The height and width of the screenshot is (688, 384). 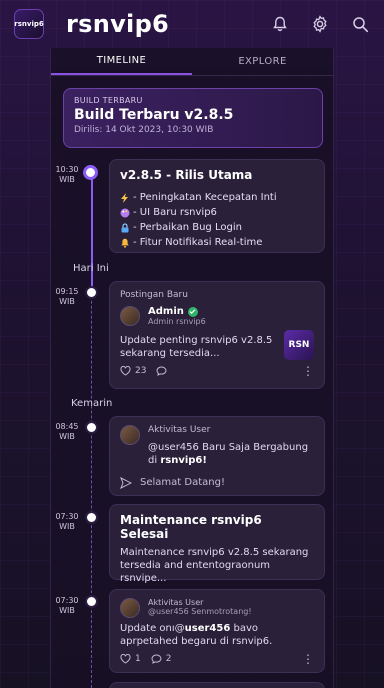 I want to click on timeline-dot-active, so click(x=90, y=172).